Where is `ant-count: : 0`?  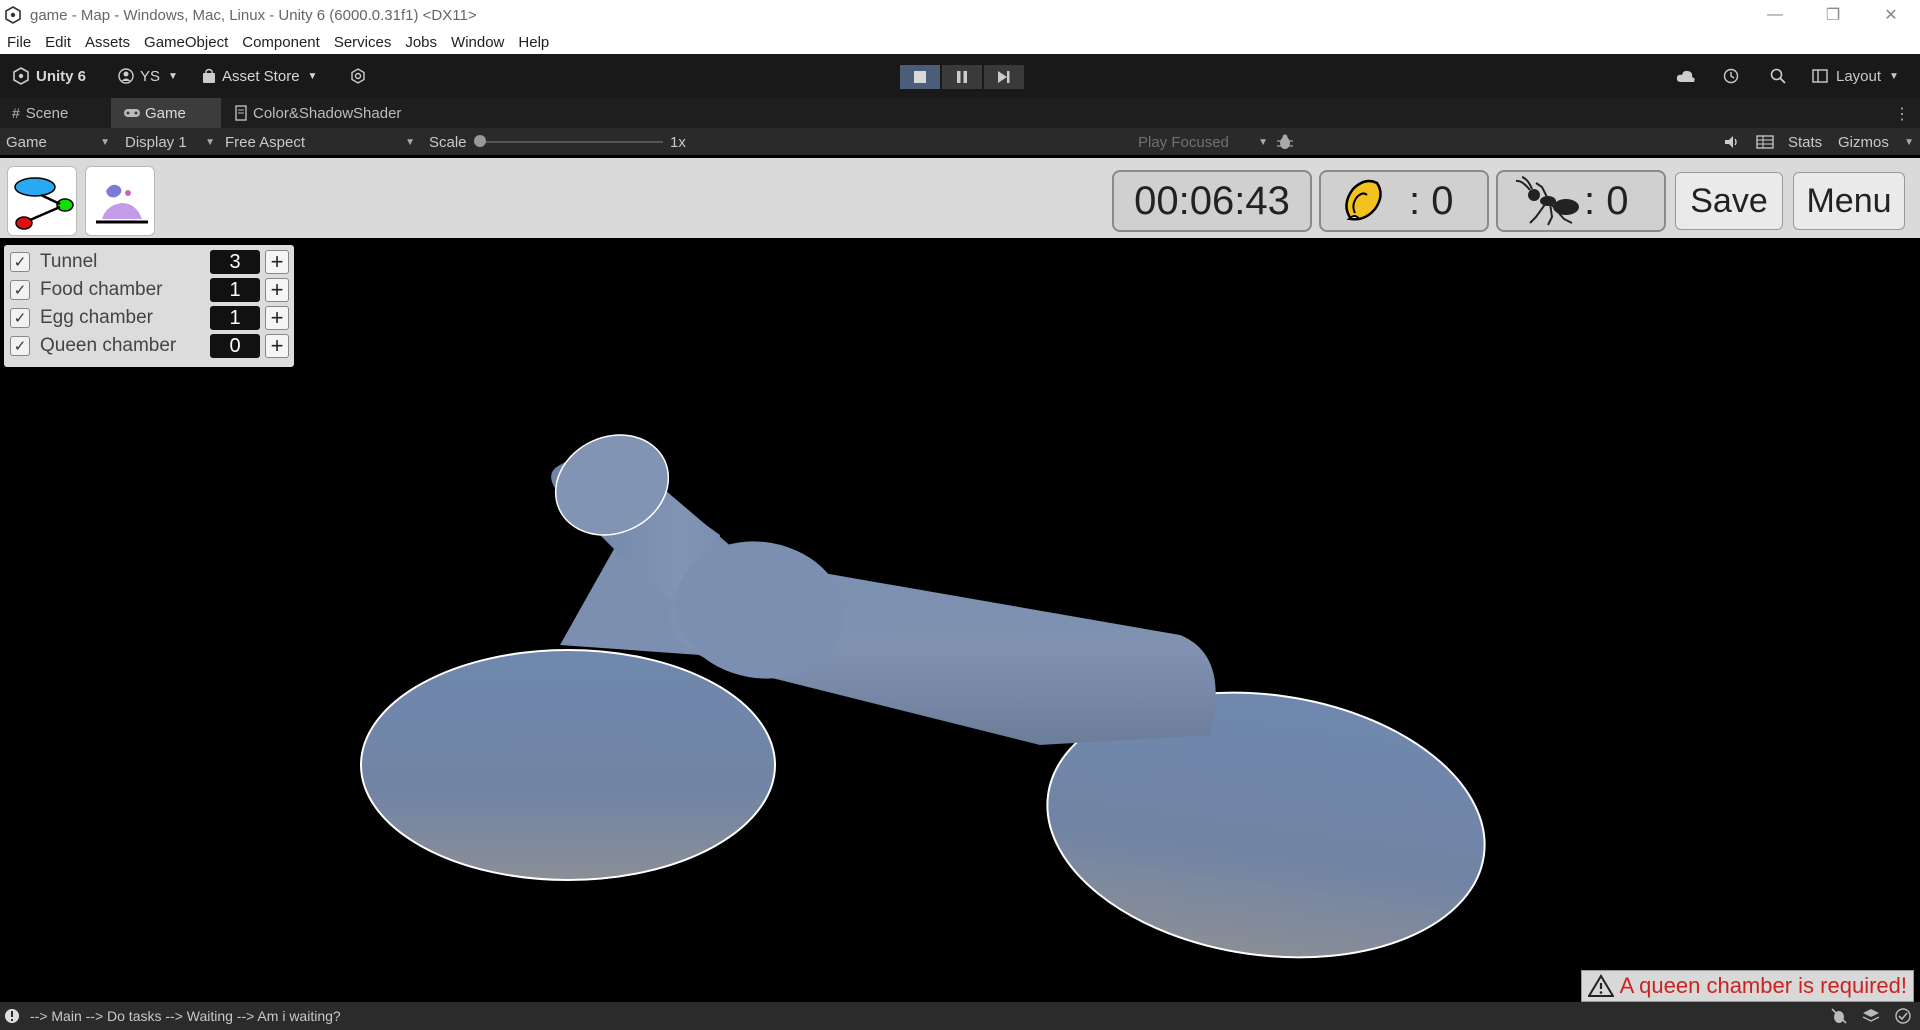 ant-count: : 0 is located at coordinates (1606, 200).